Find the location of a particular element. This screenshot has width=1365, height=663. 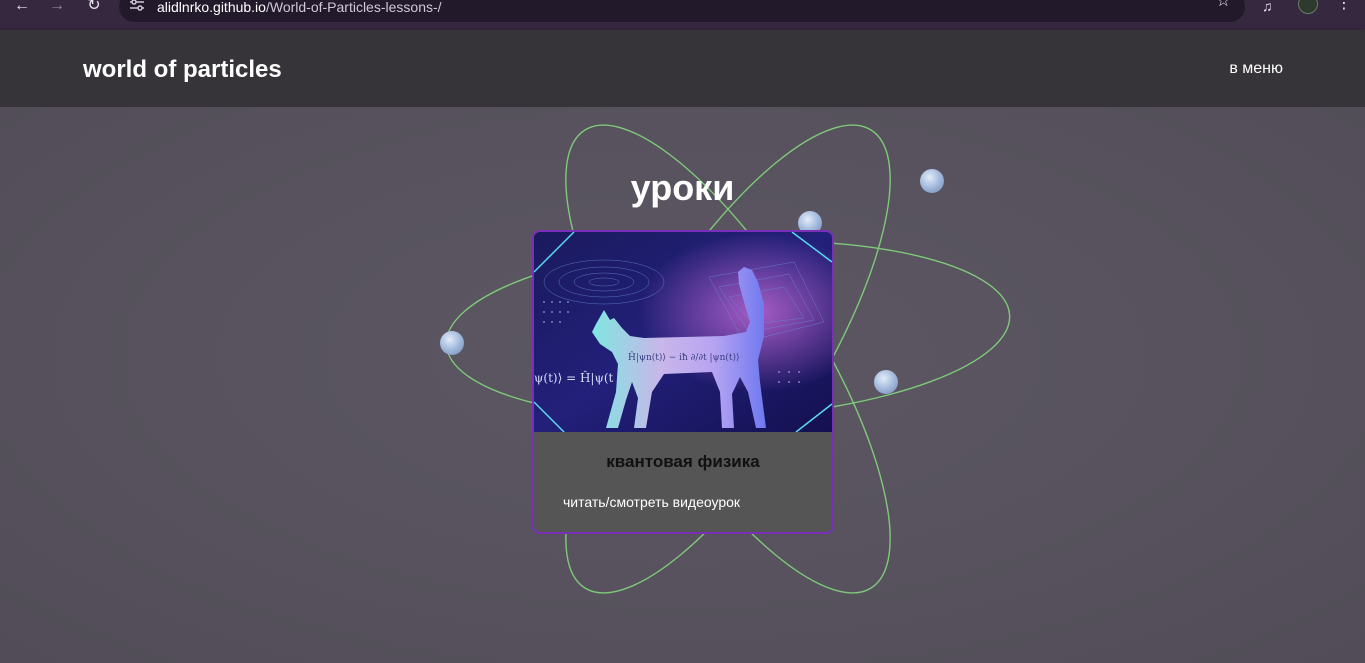

forward-arrow-icon: → is located at coordinates (57, 7).